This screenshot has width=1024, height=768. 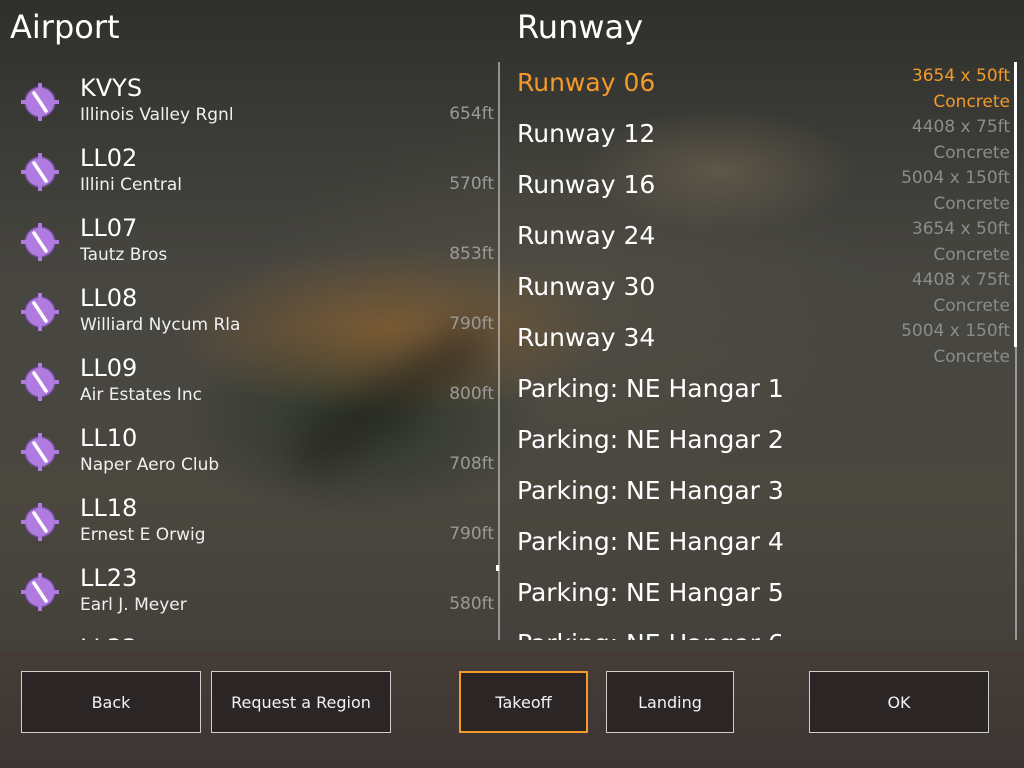 I want to click on runway-label: Runway 12, so click(x=586, y=133).